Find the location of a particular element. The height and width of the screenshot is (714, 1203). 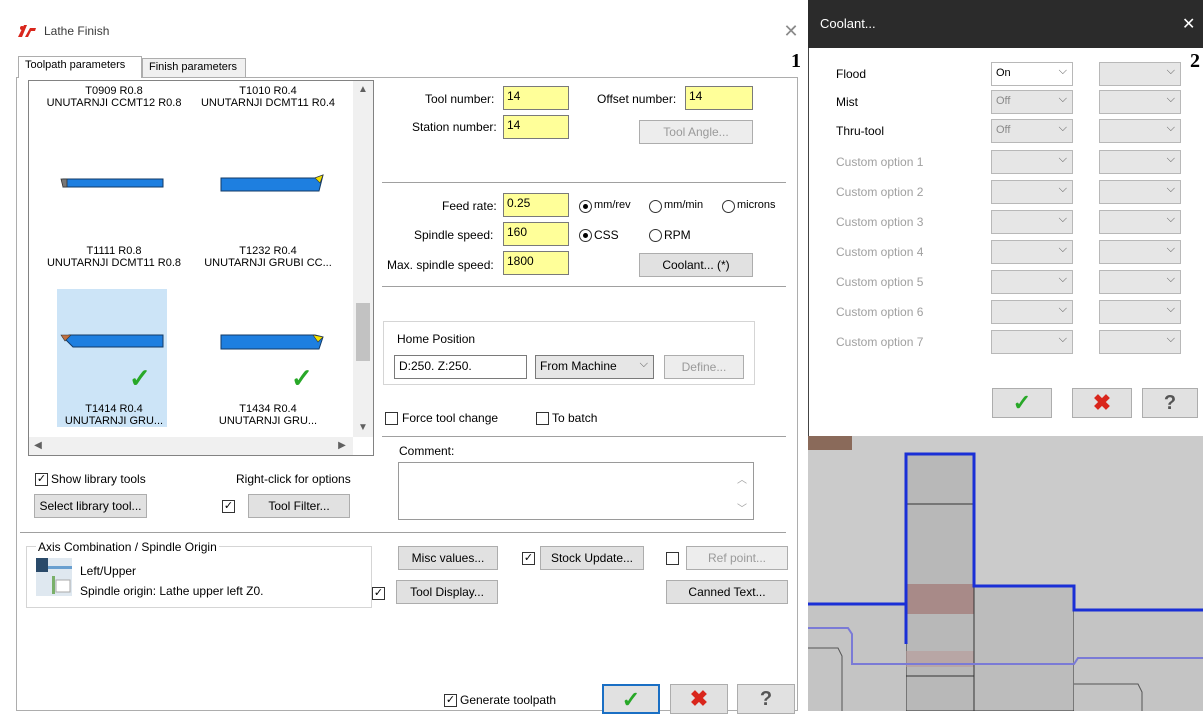

cancel-x-icon: ✖ is located at coordinates (1102, 402).